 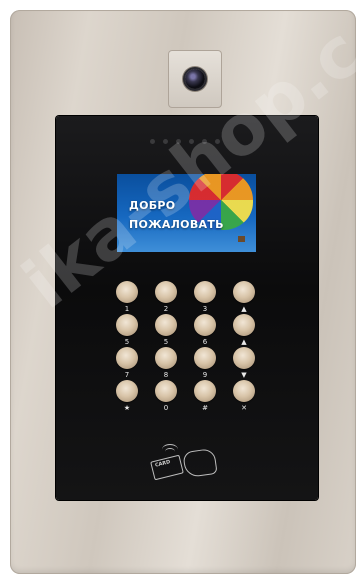 I want to click on key-hash, so click(x=205, y=391).